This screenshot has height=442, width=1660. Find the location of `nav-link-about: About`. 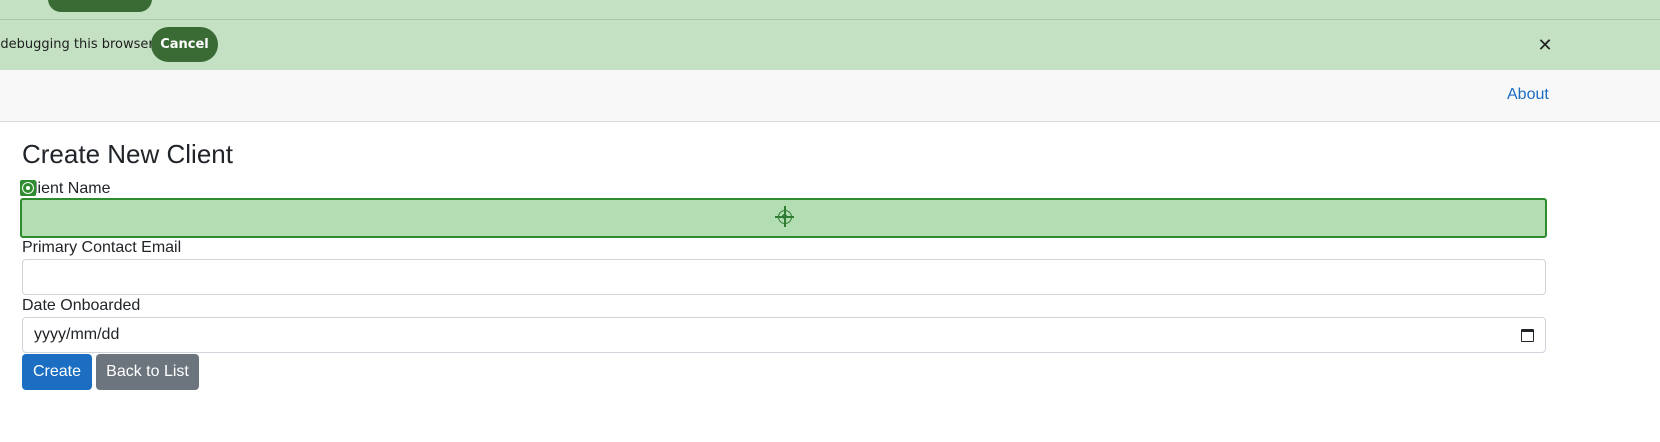

nav-link-about: About is located at coordinates (1528, 95).